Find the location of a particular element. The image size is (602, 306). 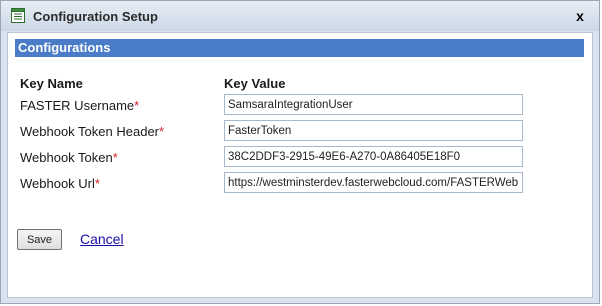

section-header: Configurations is located at coordinates (299, 48).